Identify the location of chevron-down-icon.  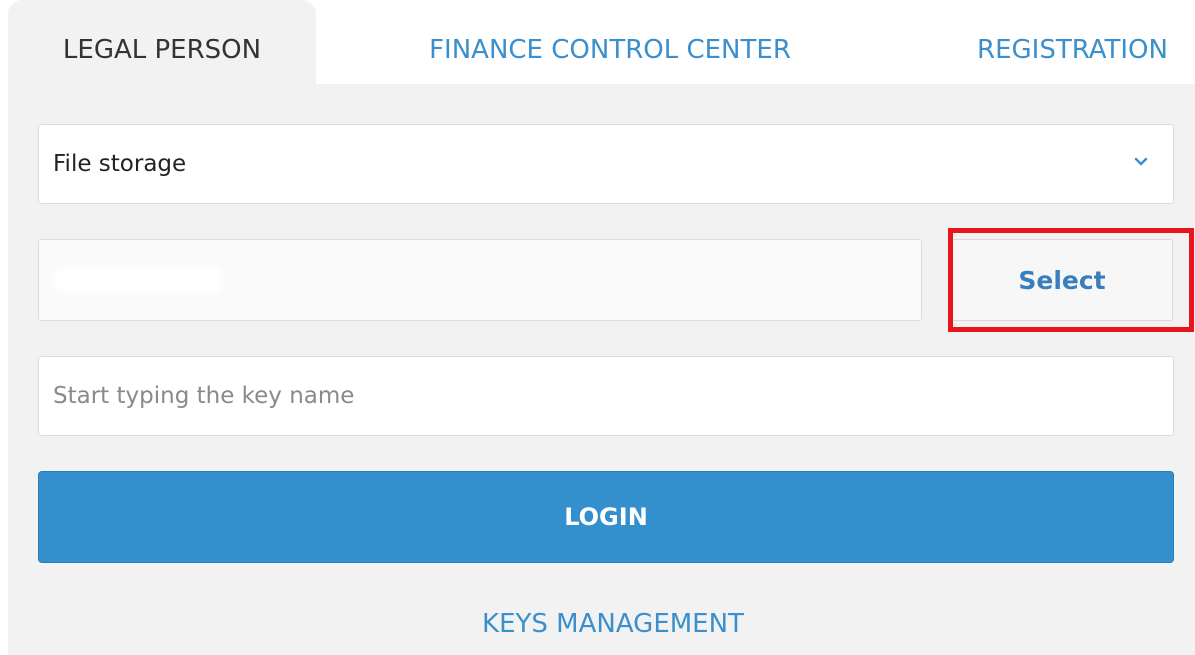
(1141, 161).